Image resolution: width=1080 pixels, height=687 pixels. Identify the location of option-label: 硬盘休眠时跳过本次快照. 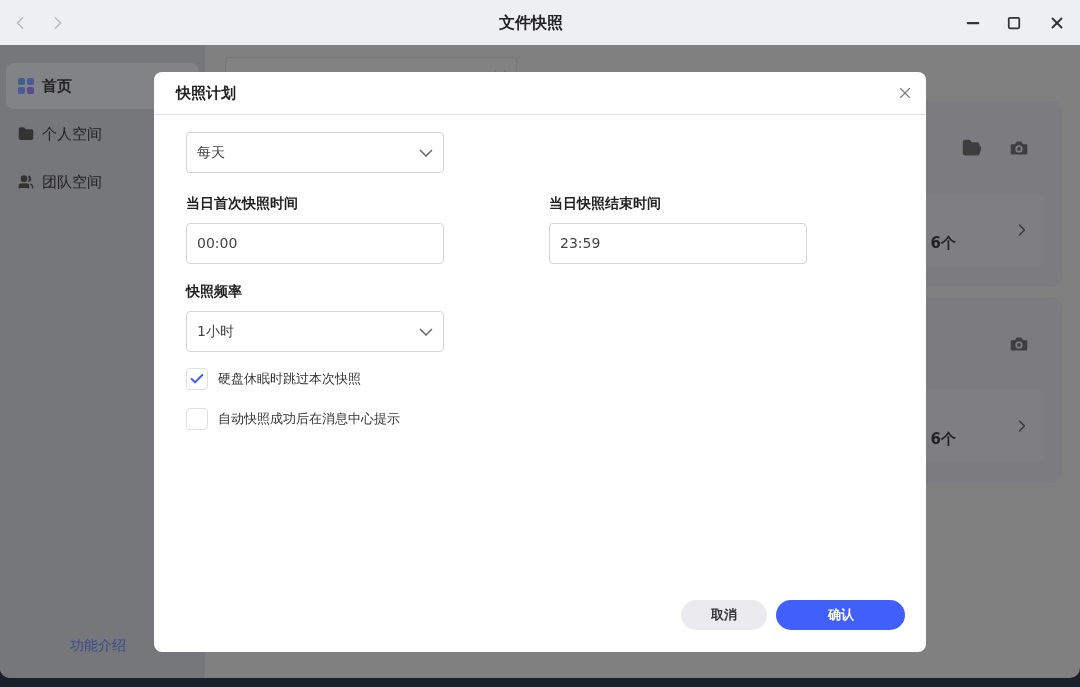
(289, 379).